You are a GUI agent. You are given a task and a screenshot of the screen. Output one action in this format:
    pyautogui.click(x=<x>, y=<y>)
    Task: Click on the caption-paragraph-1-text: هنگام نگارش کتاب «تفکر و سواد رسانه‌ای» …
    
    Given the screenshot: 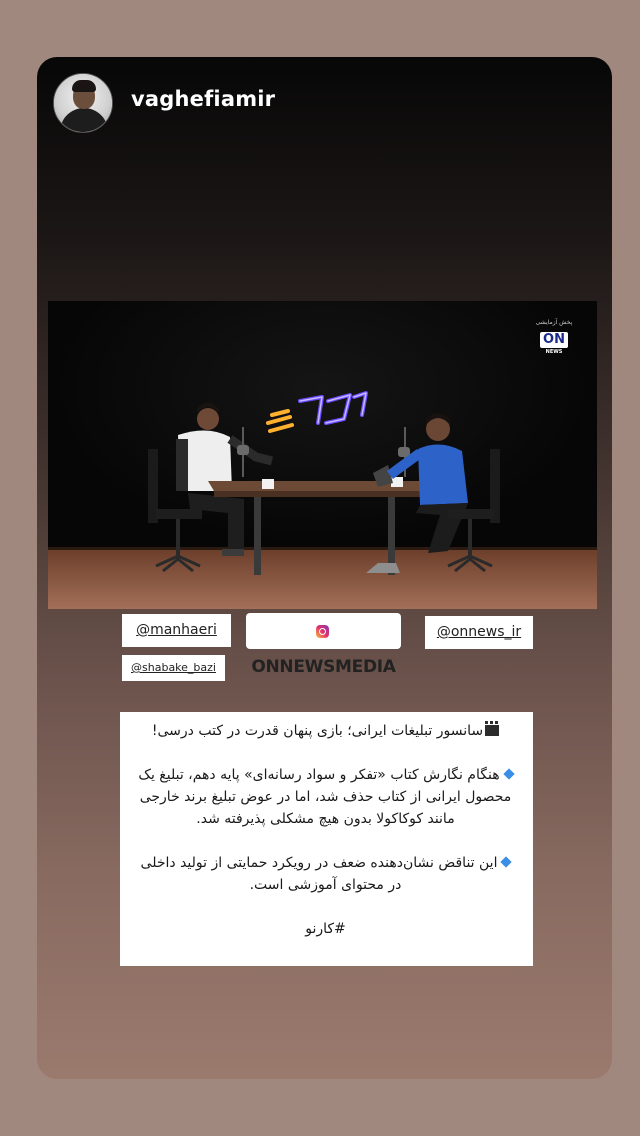 What is the action you would take?
    pyautogui.click(x=325, y=797)
    